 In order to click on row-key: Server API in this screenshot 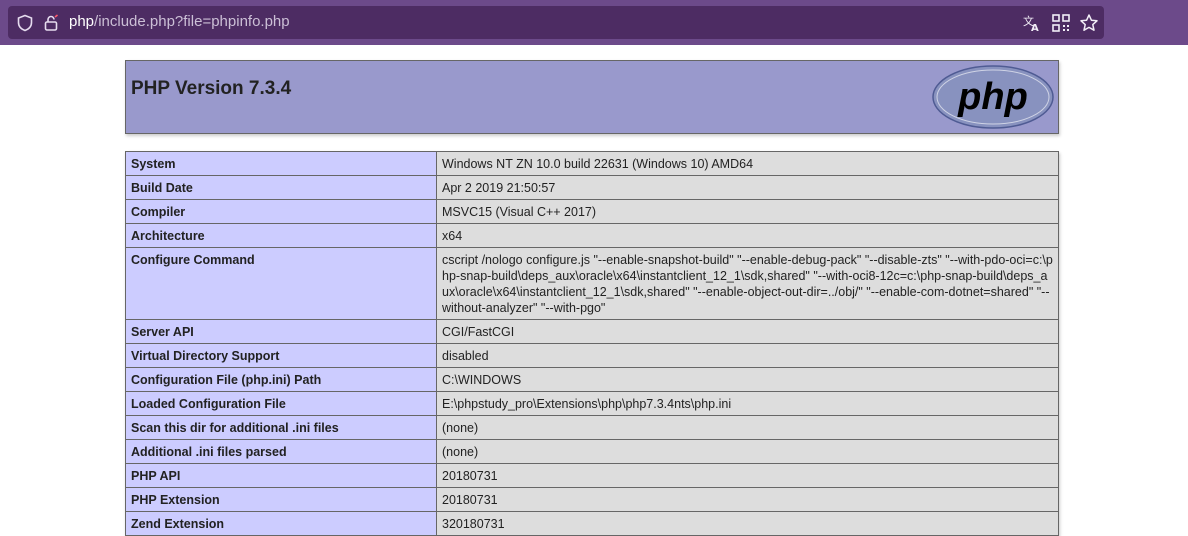, I will do `click(281, 331)`.